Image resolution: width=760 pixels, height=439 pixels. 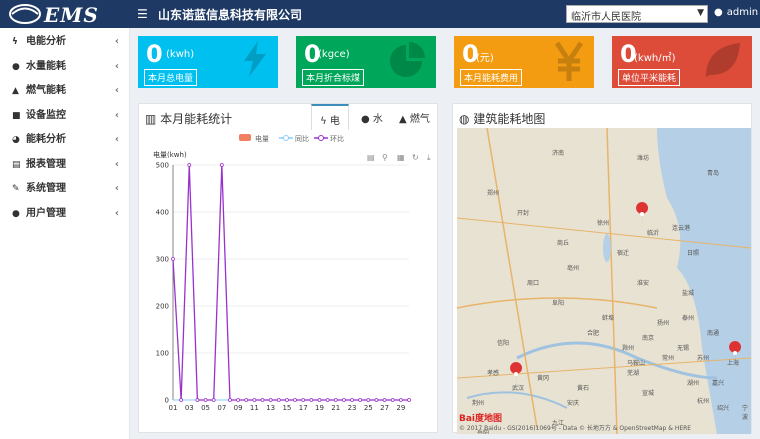 What do you see at coordinates (16, 189) in the screenshot?
I see `wrench-icon: ✎` at bounding box center [16, 189].